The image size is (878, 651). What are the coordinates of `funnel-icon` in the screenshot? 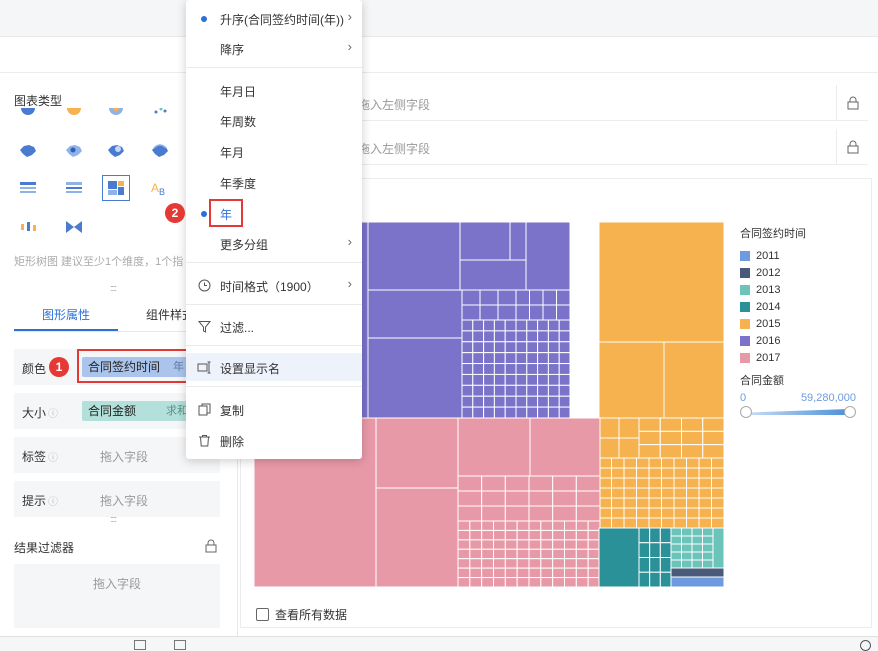 It's located at (74, 227).